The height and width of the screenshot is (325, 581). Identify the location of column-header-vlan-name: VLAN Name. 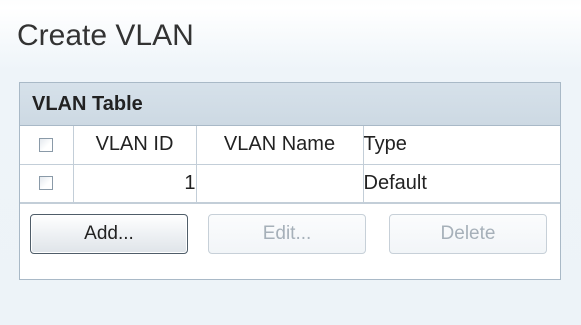
(279, 145).